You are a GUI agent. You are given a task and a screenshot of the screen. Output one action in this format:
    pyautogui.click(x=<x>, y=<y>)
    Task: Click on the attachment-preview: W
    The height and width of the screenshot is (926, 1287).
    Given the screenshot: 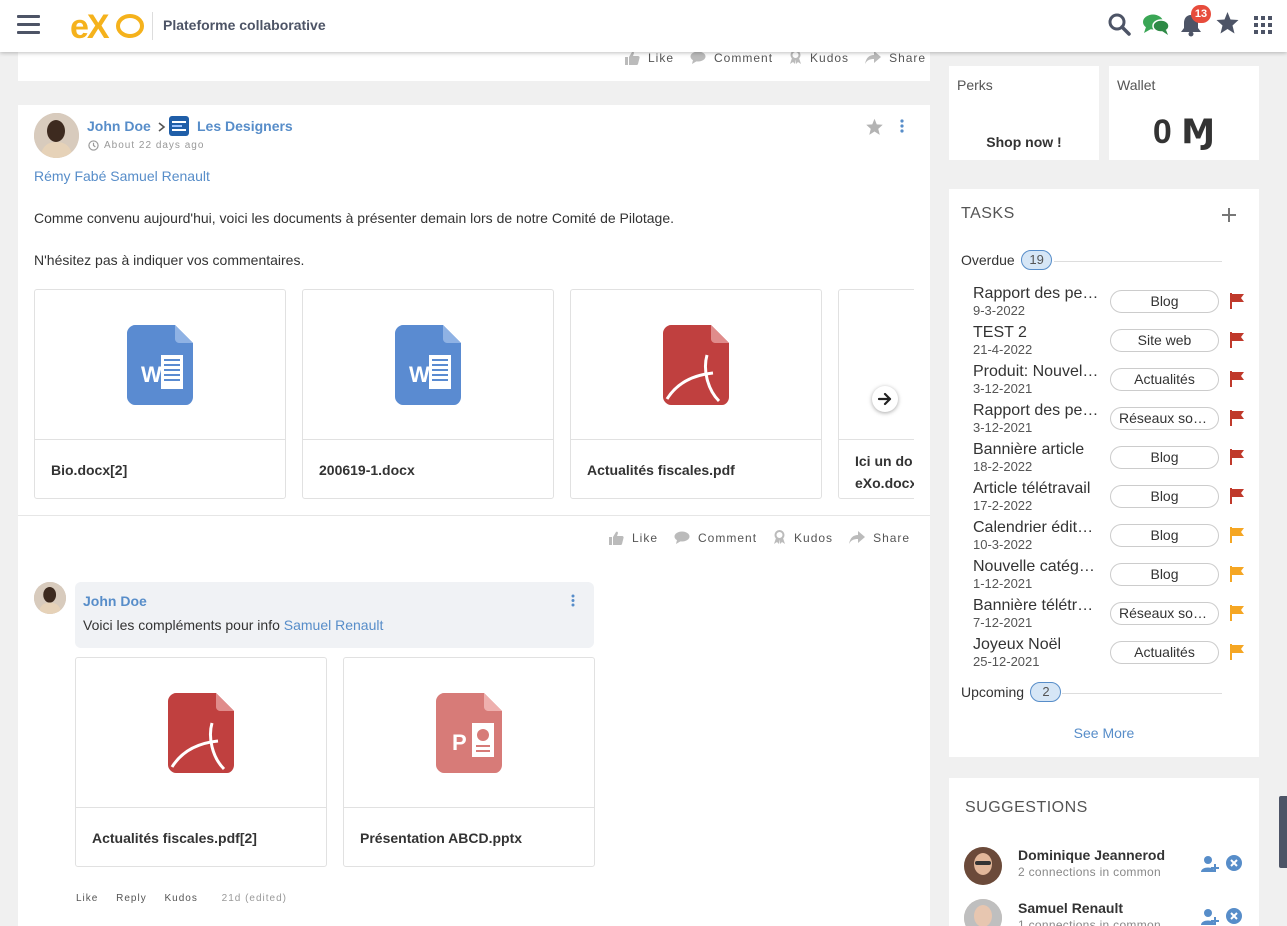 What is the action you would take?
    pyautogui.click(x=428, y=365)
    